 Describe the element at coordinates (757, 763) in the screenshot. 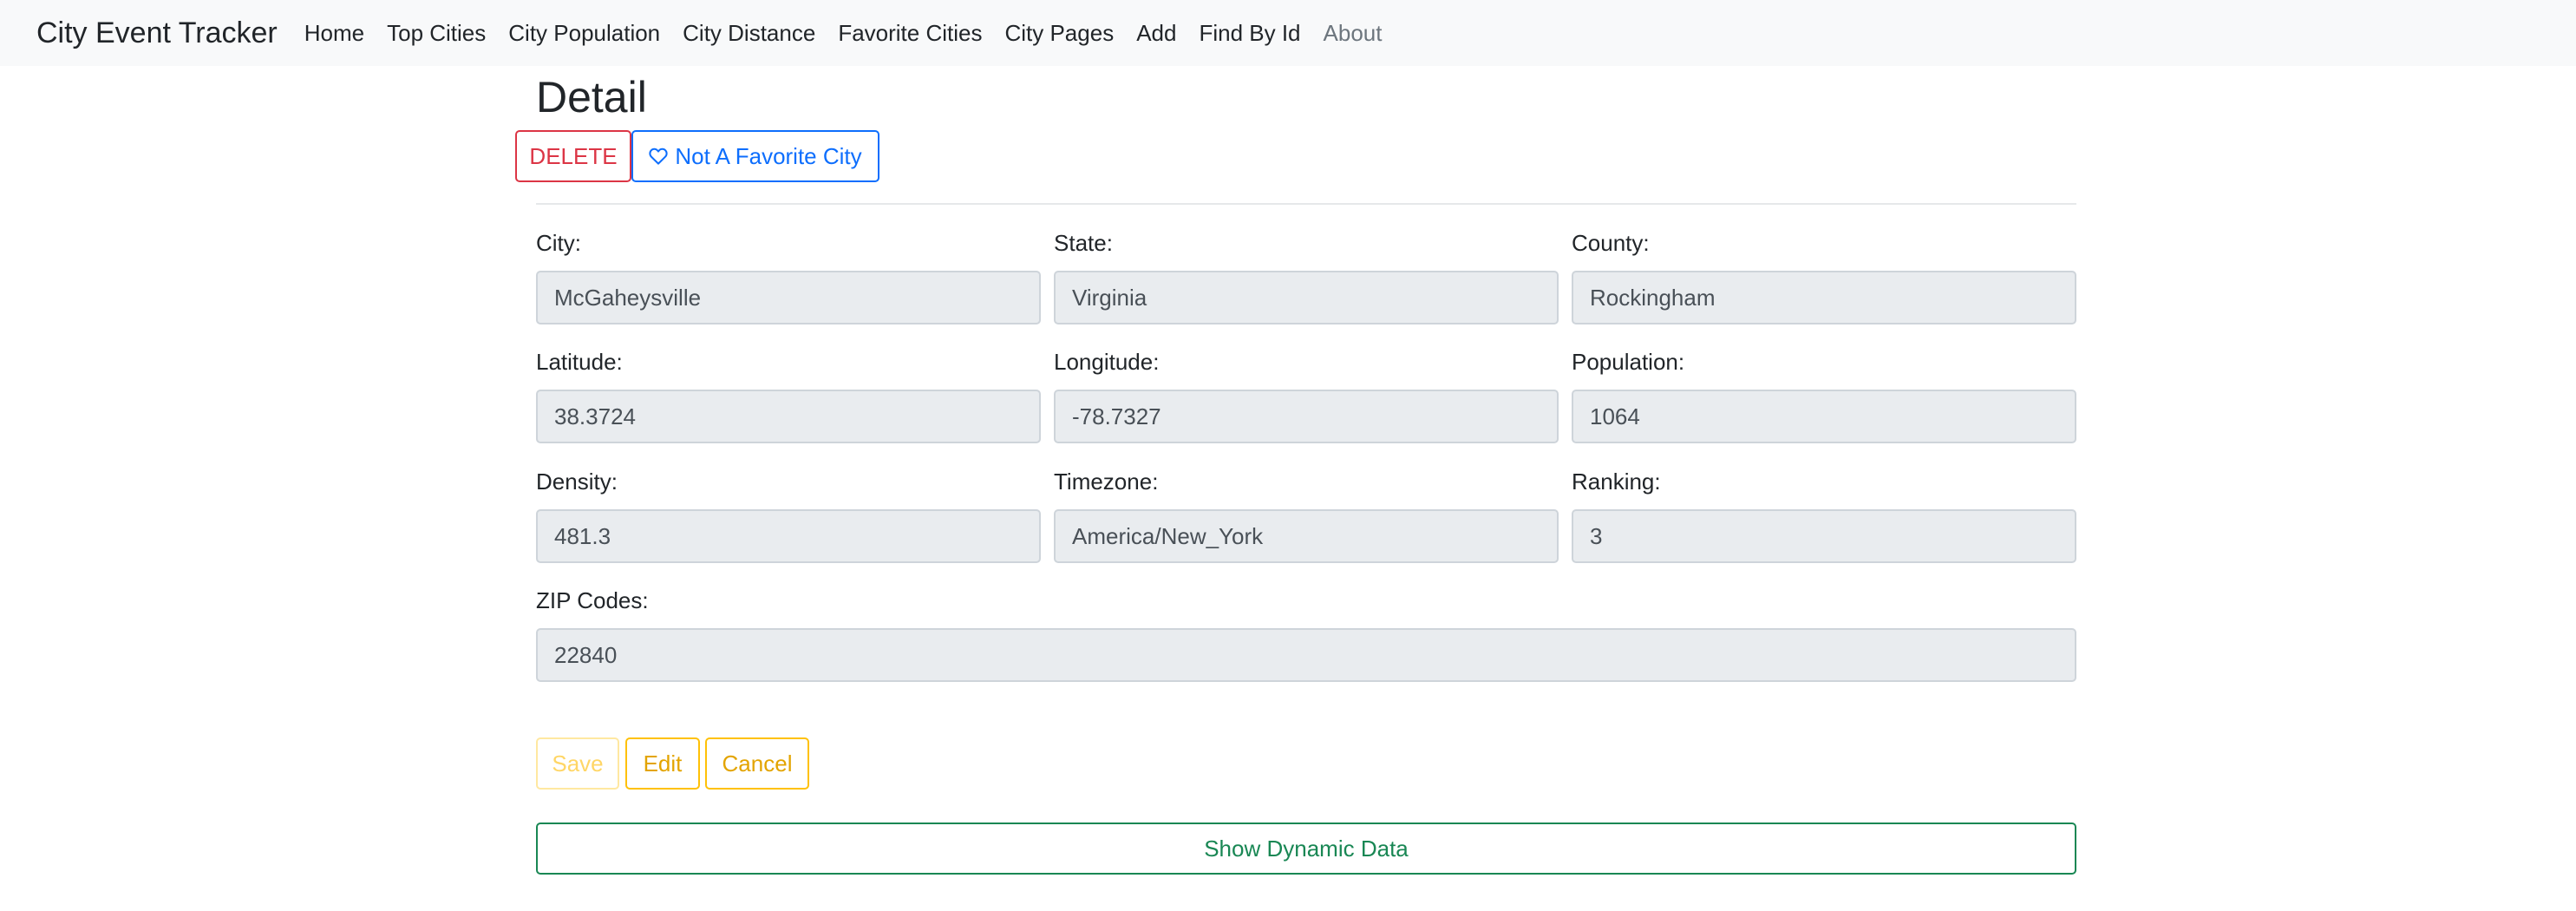

I see `cancel-button: Cancel` at that location.